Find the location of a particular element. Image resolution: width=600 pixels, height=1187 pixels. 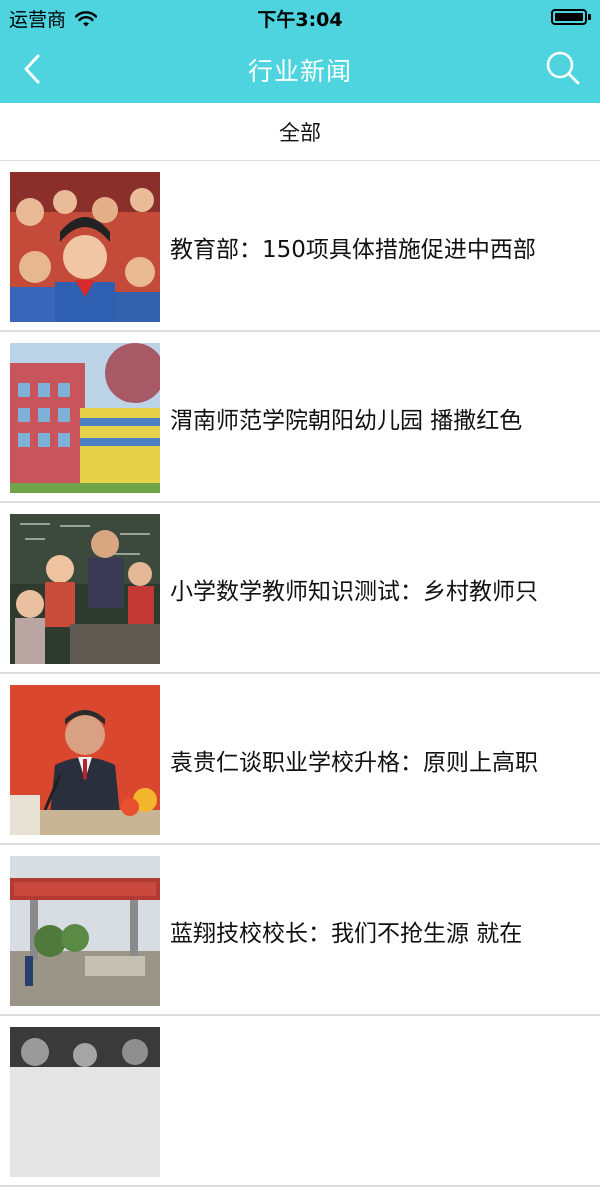

page-title: 行业新闻 is located at coordinates (299, 71).